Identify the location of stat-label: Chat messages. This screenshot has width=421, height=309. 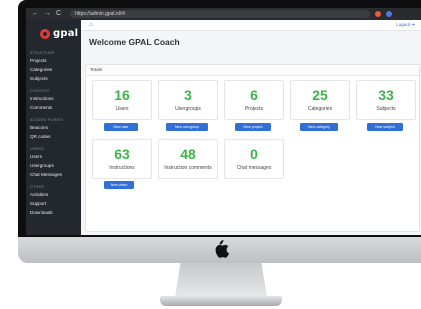
(254, 168).